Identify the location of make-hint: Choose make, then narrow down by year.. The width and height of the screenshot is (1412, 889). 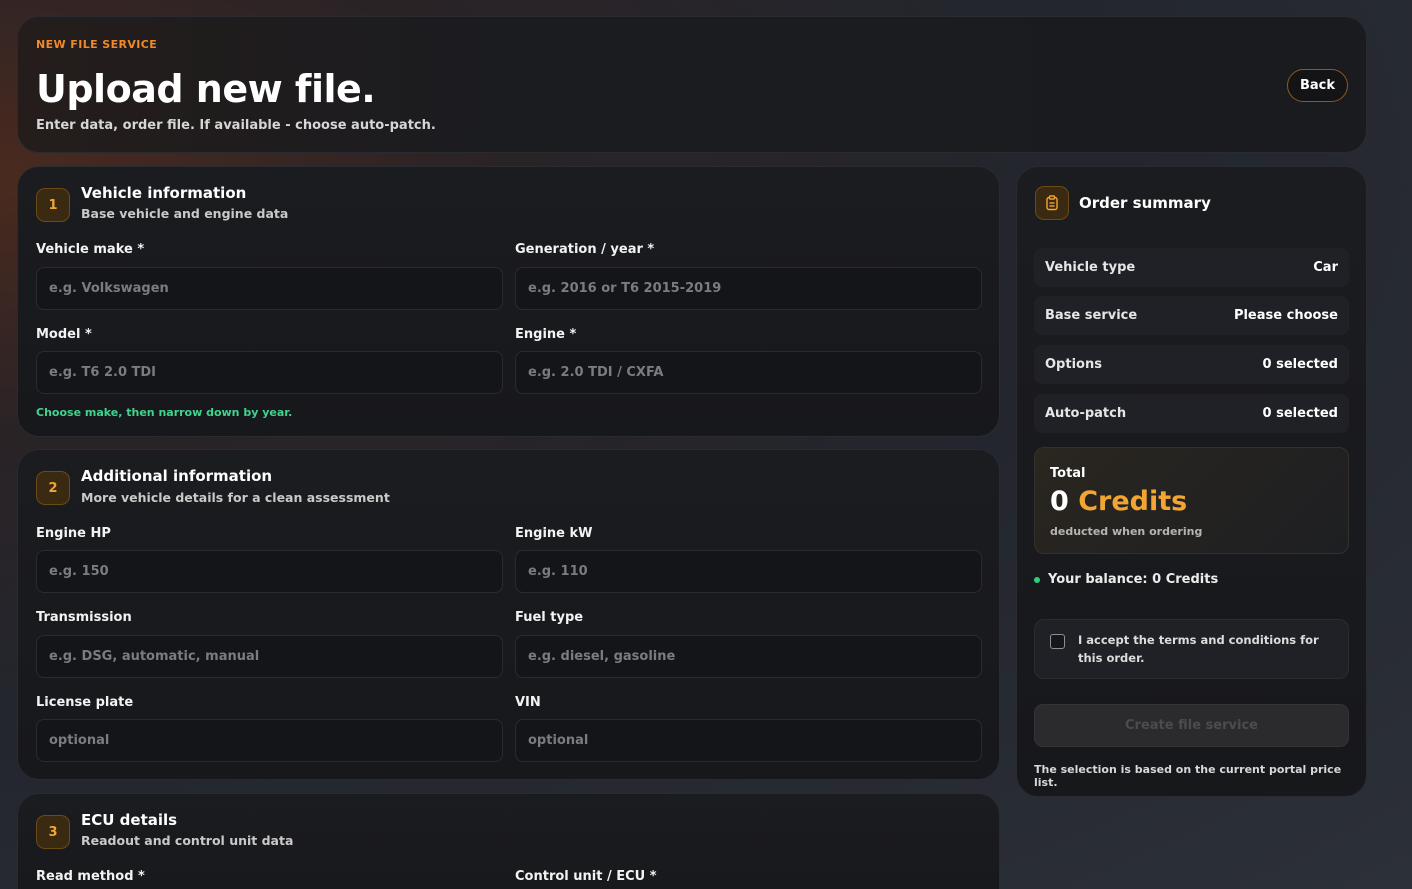
(164, 412).